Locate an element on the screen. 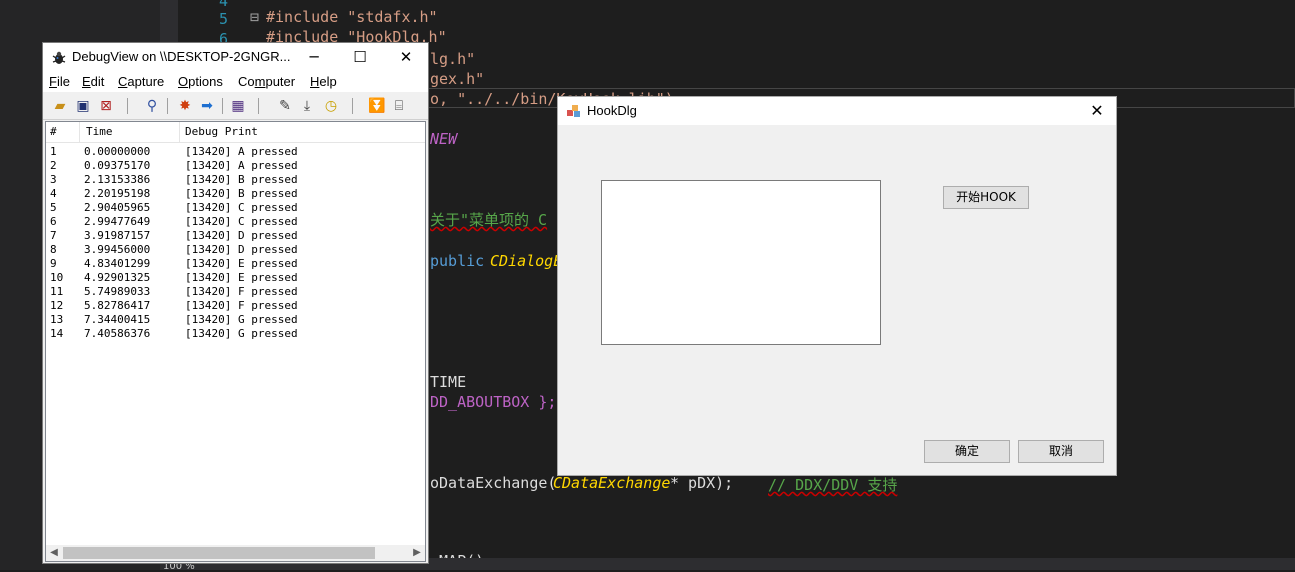 This screenshot has width=1295, height=572. code-fragment: NEW is located at coordinates (444, 139).